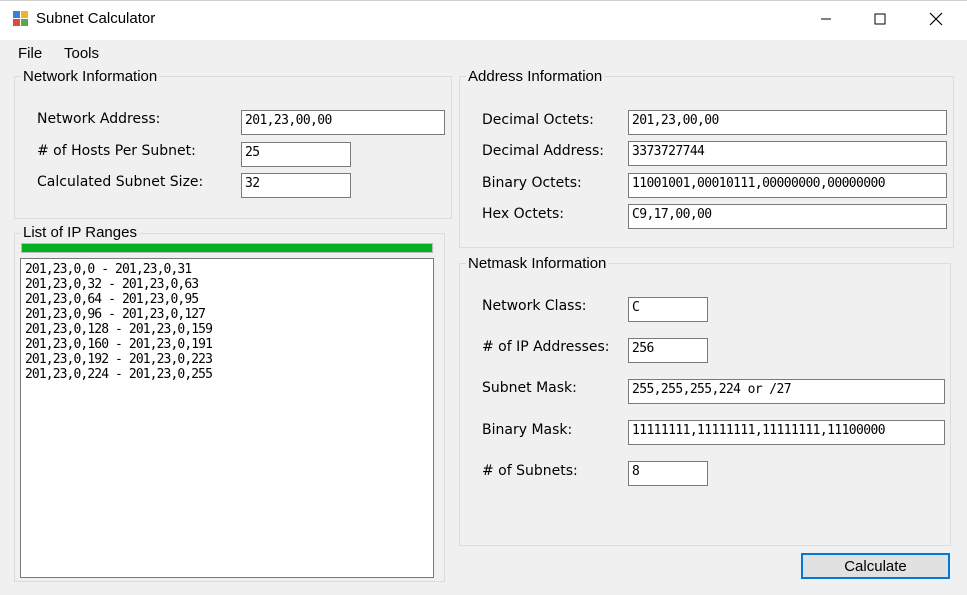 This screenshot has width=967, height=595. Describe the element at coordinates (668, 350) in the screenshot. I see `ip-addresses-input: 256` at that location.